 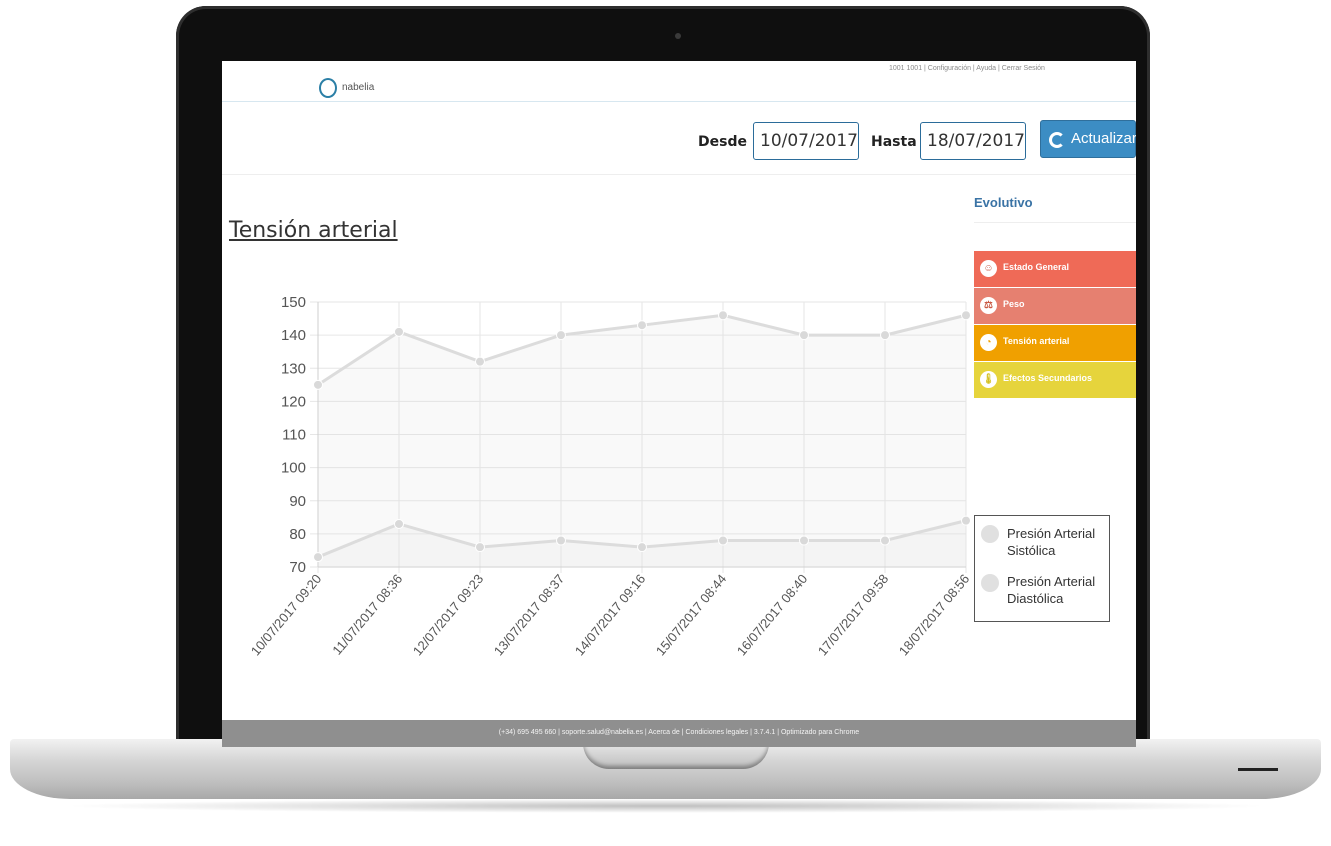 What do you see at coordinates (988, 305) in the screenshot?
I see `scale-icon: ⚖` at bounding box center [988, 305].